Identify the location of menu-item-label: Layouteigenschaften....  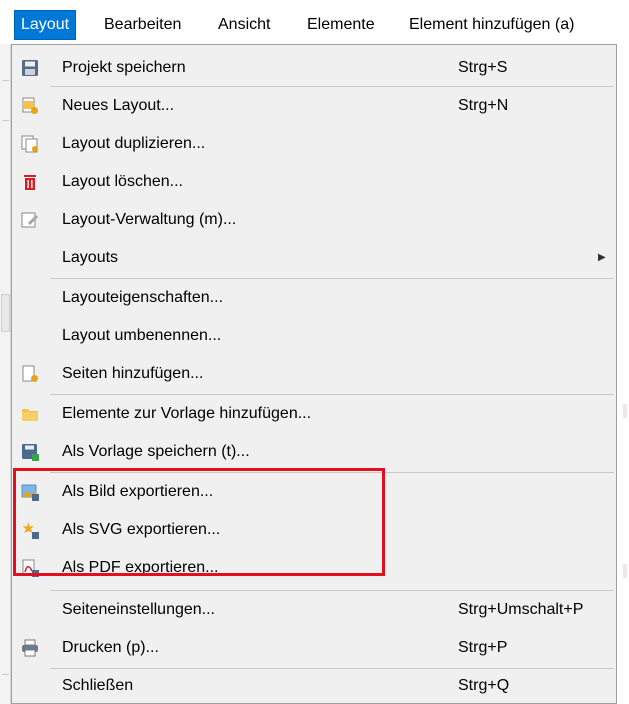
(143, 297).